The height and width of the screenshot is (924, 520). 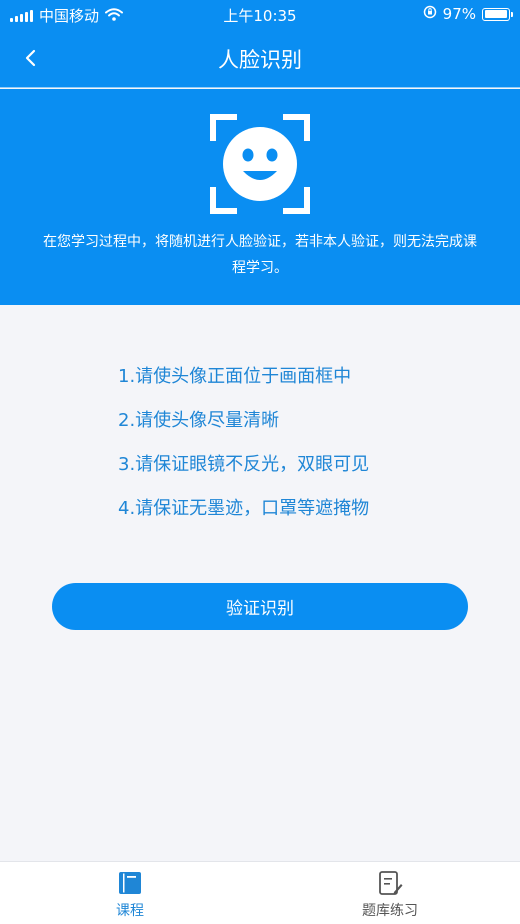 What do you see at coordinates (244, 508) in the screenshot?
I see `tip-item: 4.请保证无墨迹，口罩等遮掩物` at bounding box center [244, 508].